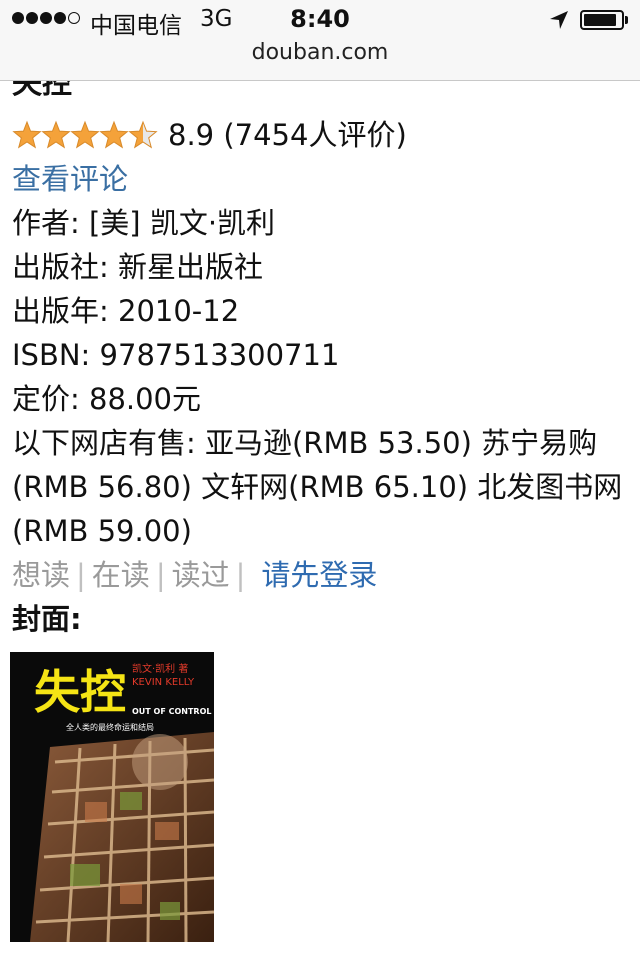 Image resolution: width=640 pixels, height=960 pixels. Describe the element at coordinates (287, 135) in the screenshot. I see `rating-text: 8.9 (7454人评价)` at that location.